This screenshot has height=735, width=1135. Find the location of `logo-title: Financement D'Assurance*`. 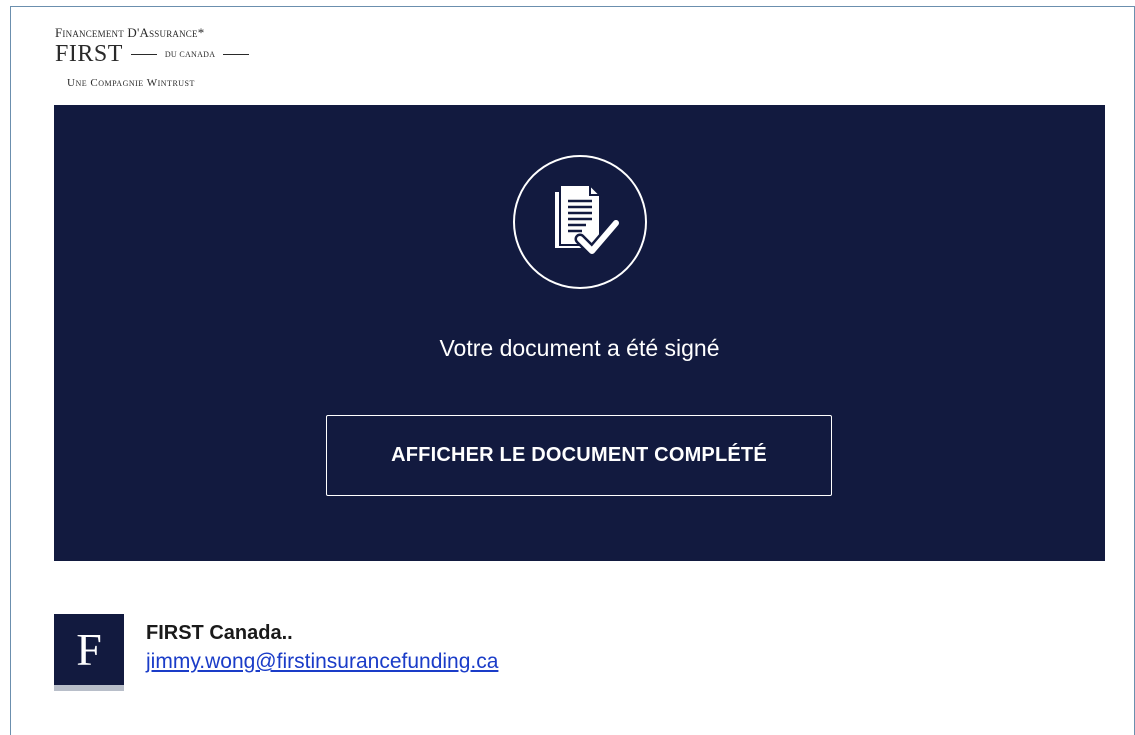

logo-title: Financement D'Assurance* is located at coordinates (130, 32).